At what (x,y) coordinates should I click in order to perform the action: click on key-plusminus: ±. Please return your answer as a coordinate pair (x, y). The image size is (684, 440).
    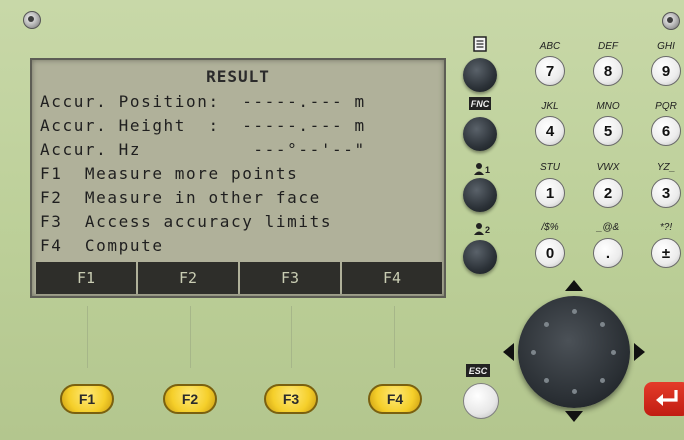
    Looking at the image, I should click on (666, 253).